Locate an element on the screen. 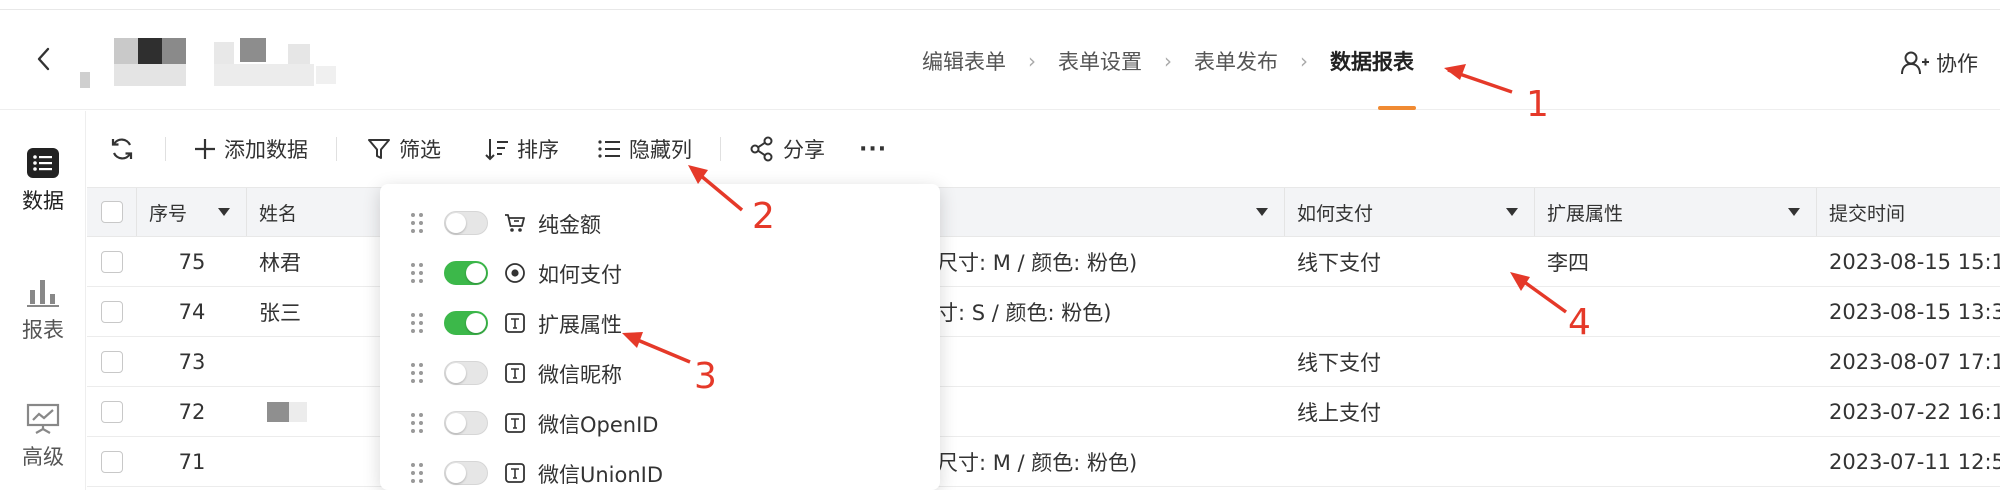 The image size is (2000, 490). step-breadcrumb: 编辑表单 › 表单设置 › 表单发布 › 数据报表 is located at coordinates (1168, 61).